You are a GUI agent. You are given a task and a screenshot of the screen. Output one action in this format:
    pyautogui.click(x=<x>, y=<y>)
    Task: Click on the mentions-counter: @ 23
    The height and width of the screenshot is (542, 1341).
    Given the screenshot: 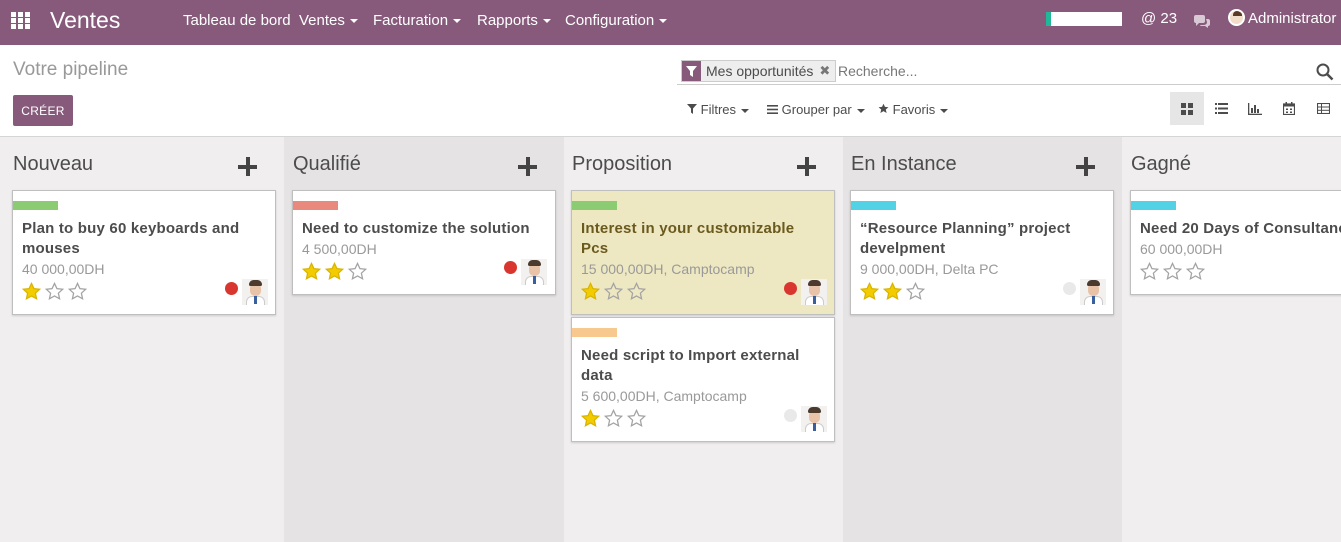 What is the action you would take?
    pyautogui.click(x=1159, y=18)
    